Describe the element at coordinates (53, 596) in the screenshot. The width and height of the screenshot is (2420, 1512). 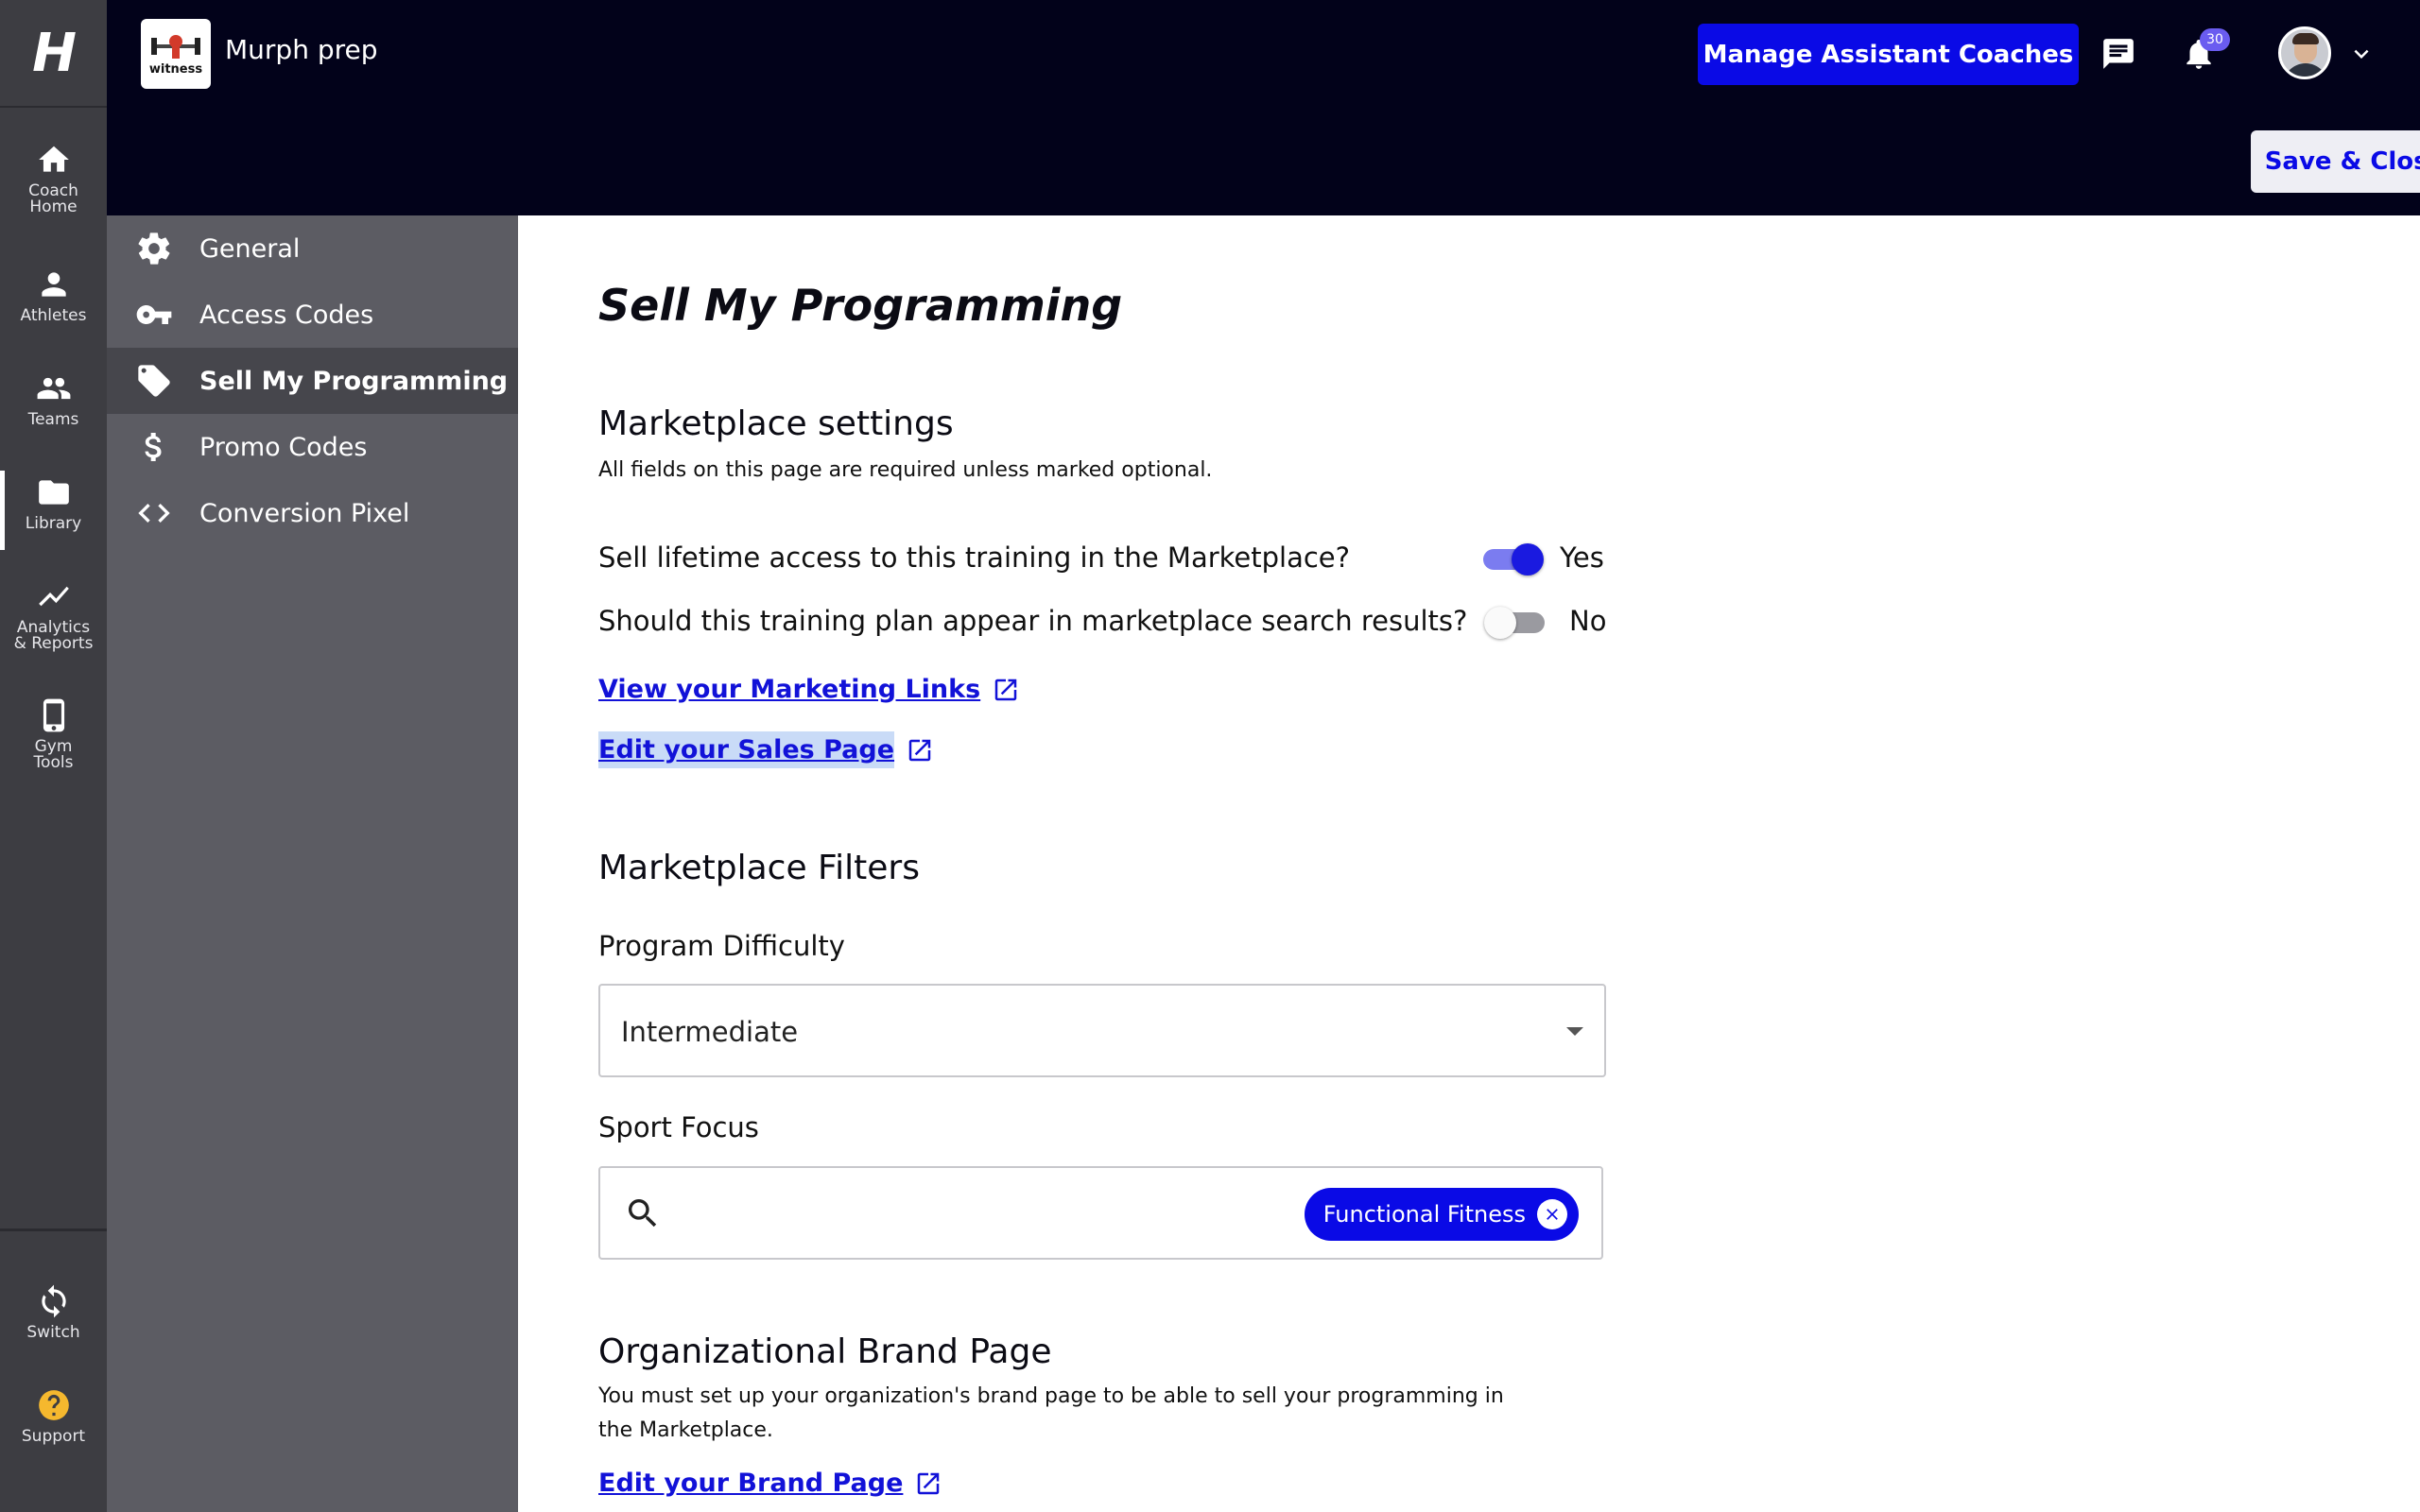
I see `trend-icon` at that location.